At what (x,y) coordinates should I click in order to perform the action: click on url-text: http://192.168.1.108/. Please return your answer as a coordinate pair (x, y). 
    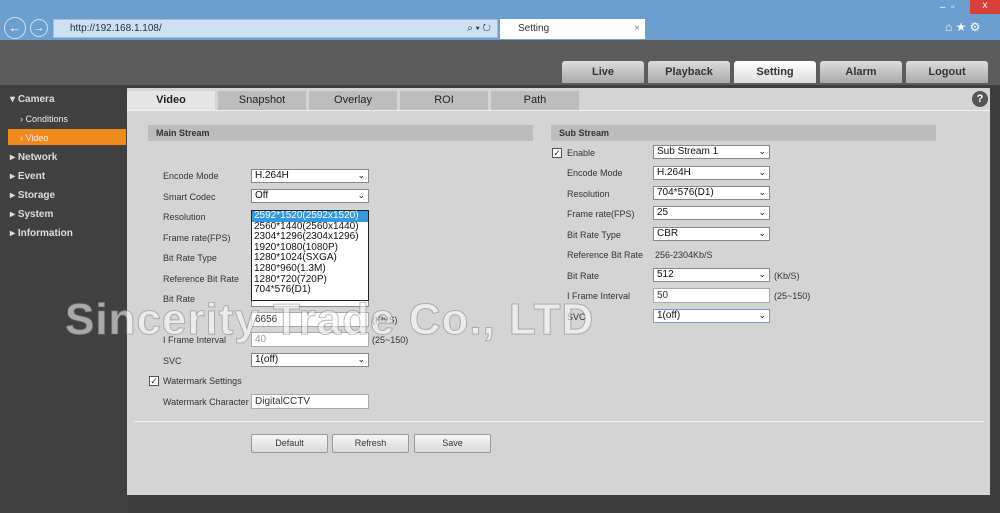
    Looking at the image, I should click on (116, 28).